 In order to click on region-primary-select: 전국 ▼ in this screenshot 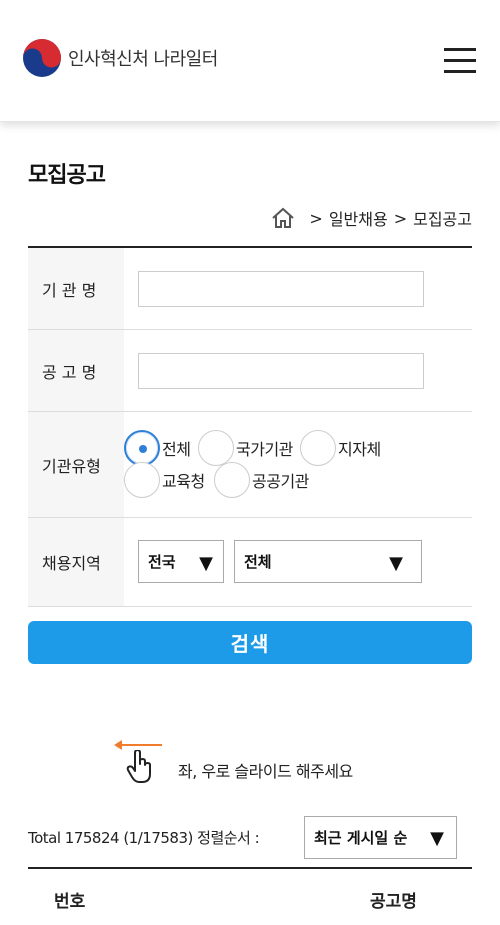, I will do `click(181, 561)`.